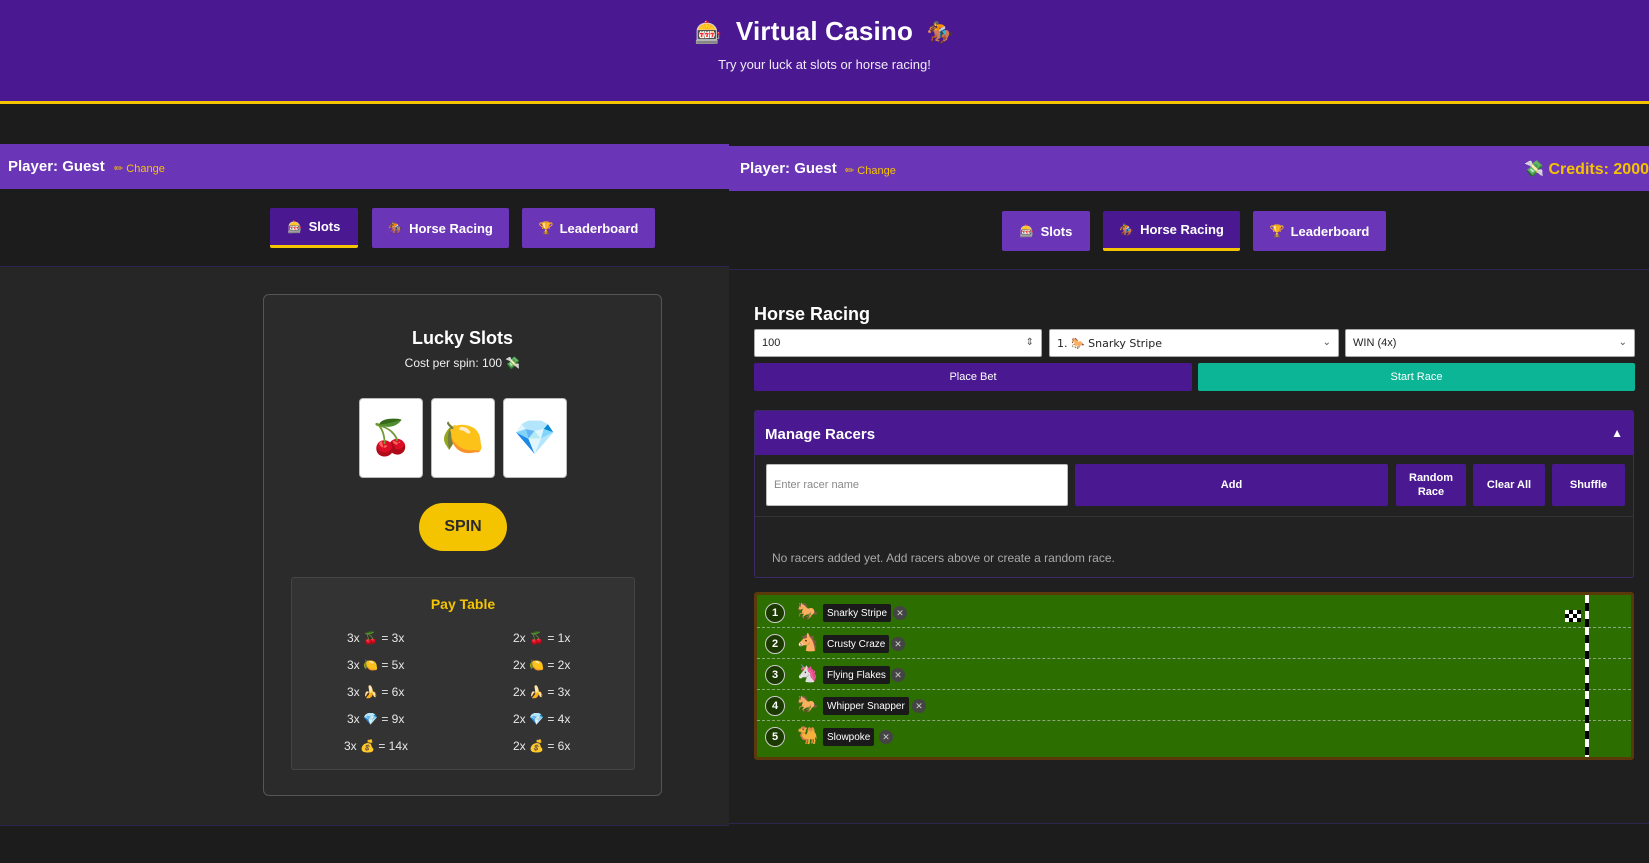  Describe the element at coordinates (973, 377) in the screenshot. I see `place-bet-button: Place Bet` at that location.